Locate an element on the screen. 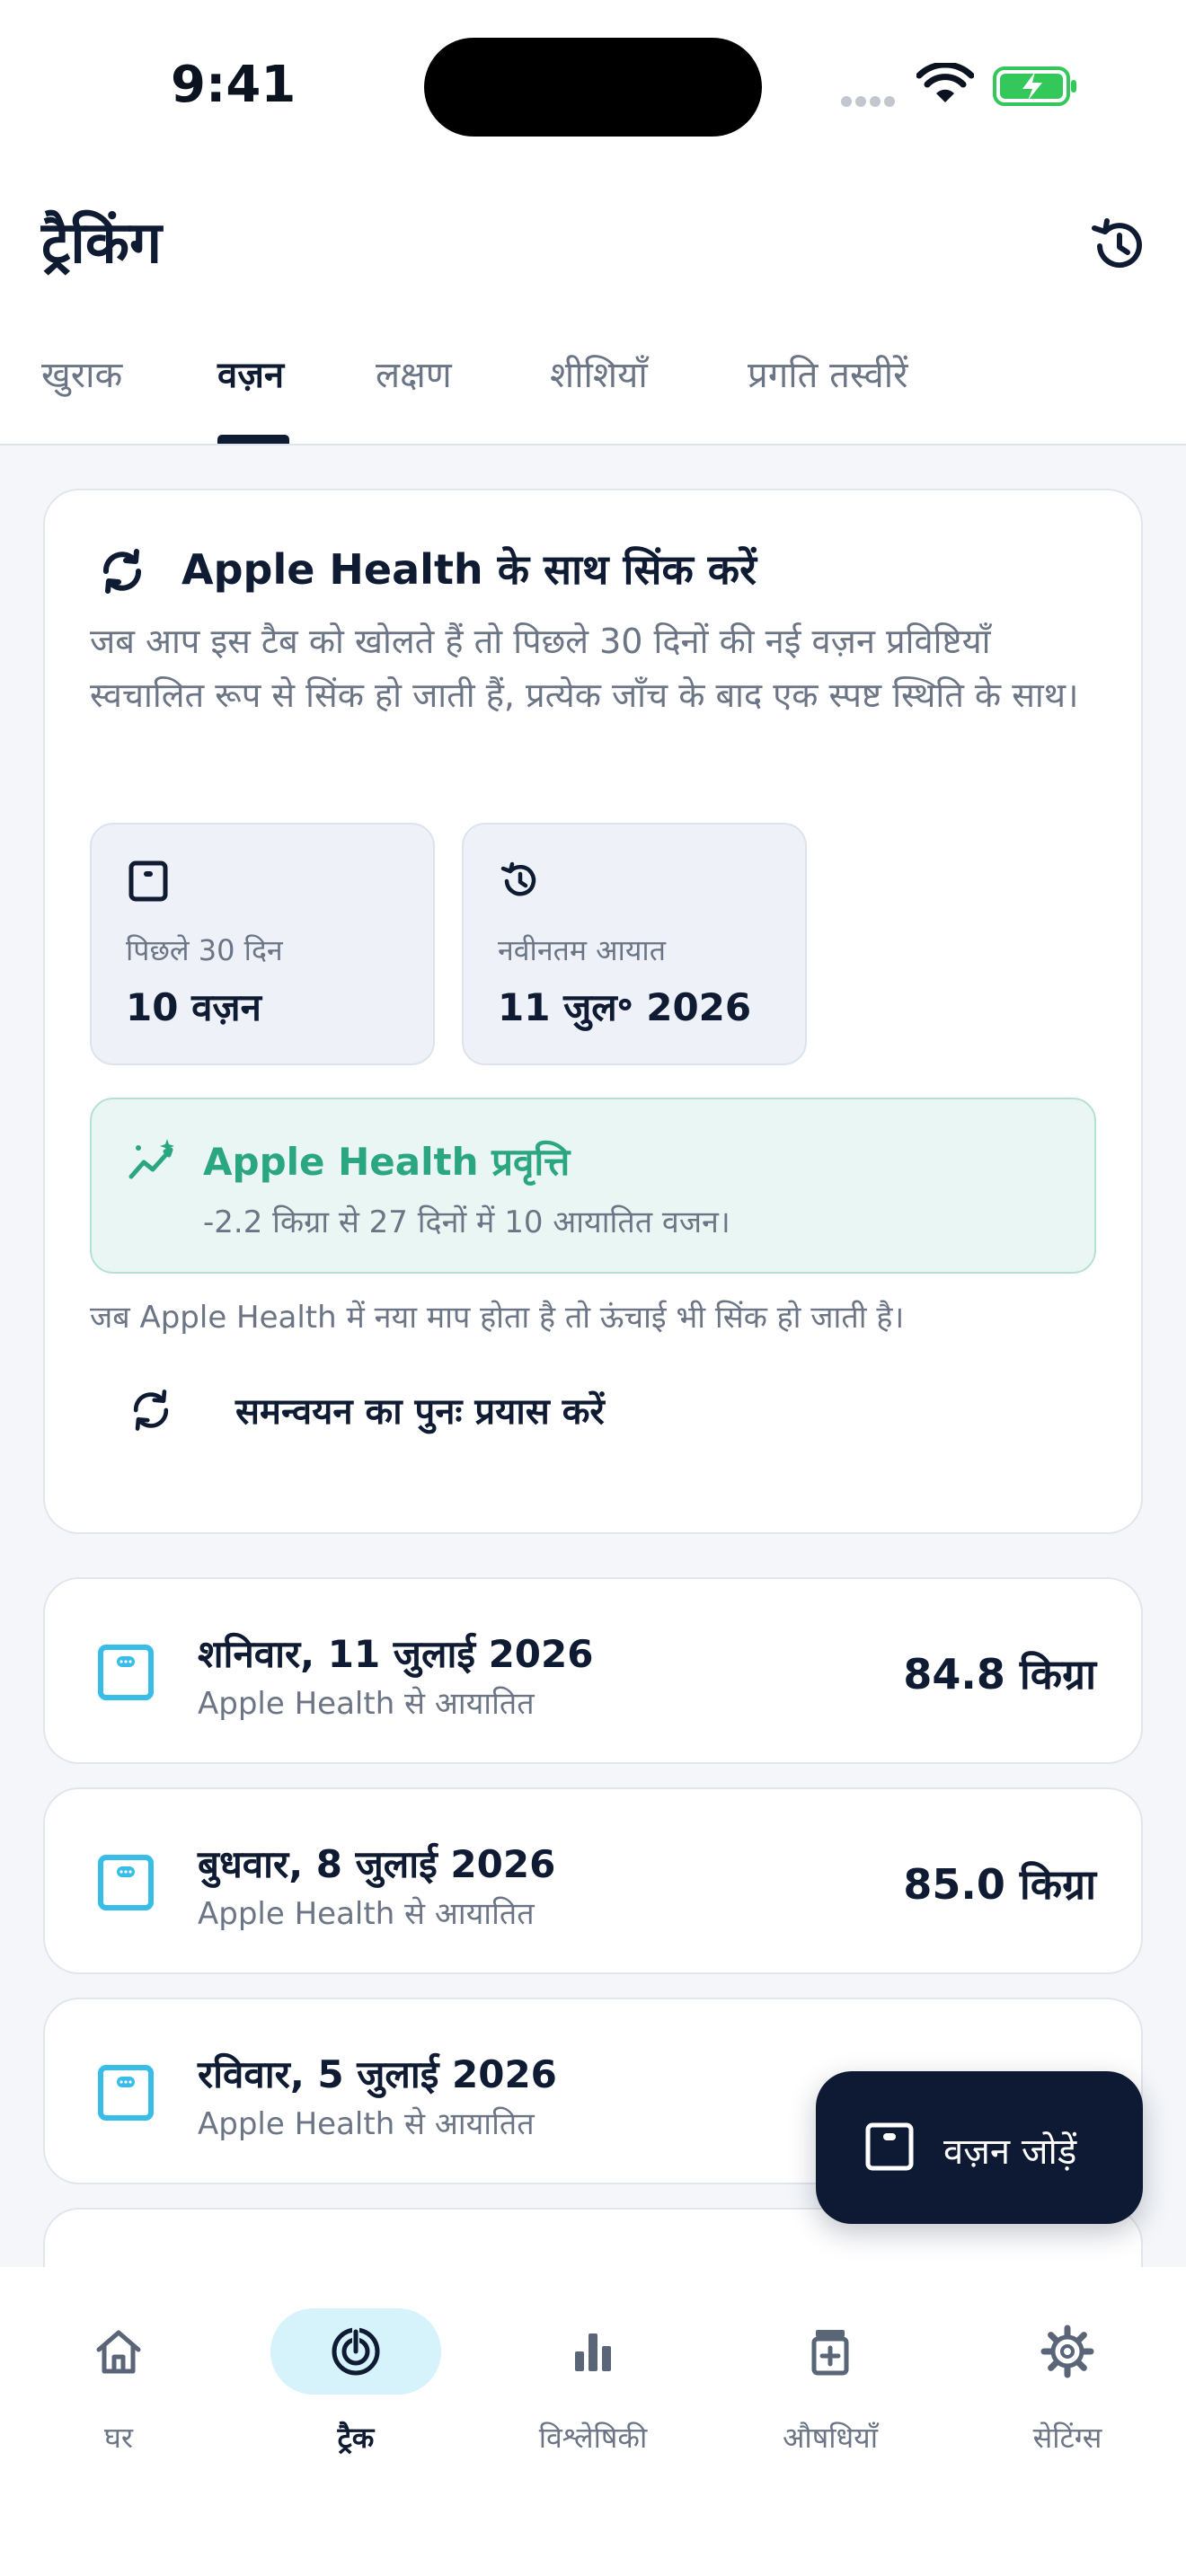 The image size is (1186, 2576). entry-weight: 85.0 किग्रा is located at coordinates (999, 1884).